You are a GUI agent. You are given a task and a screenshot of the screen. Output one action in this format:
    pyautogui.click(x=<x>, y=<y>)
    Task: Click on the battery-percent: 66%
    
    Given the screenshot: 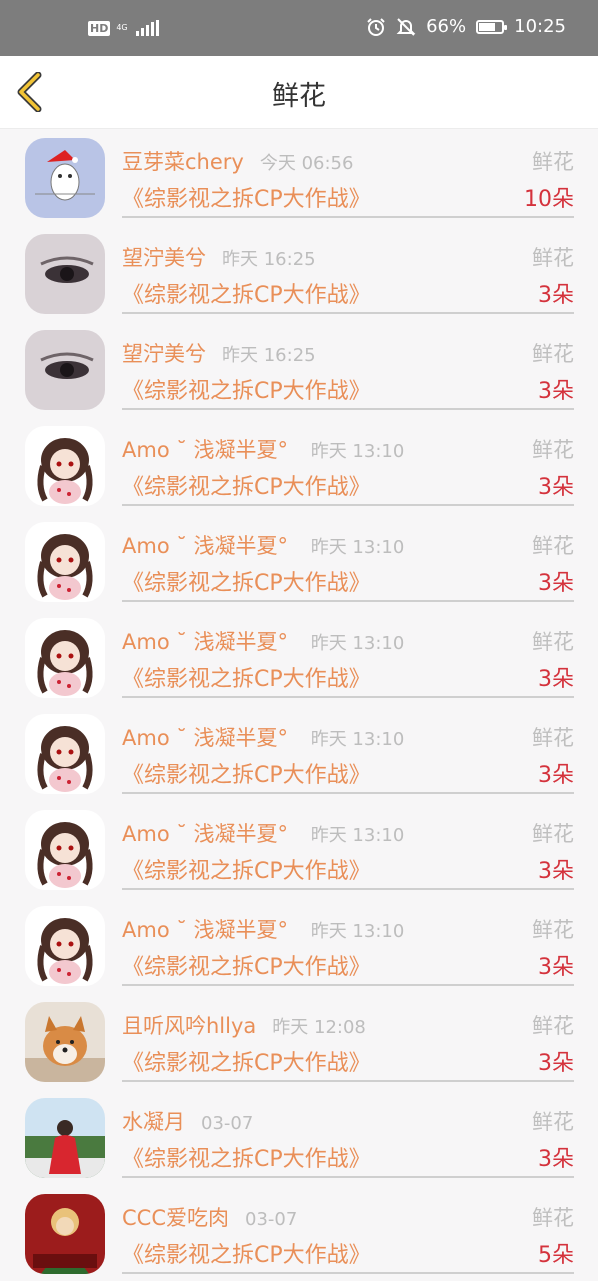 What is the action you would take?
    pyautogui.click(x=446, y=26)
    